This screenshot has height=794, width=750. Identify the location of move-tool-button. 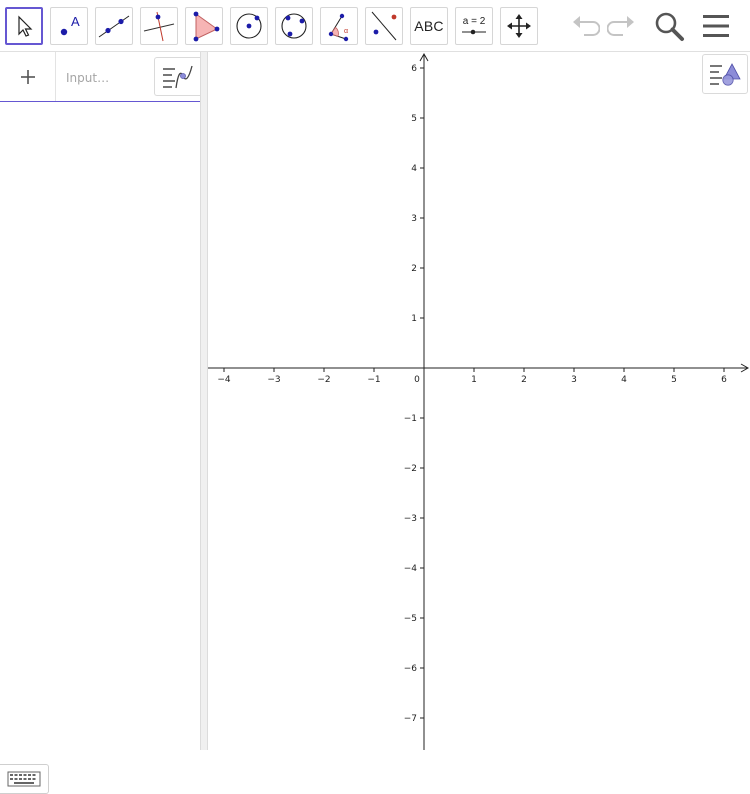
(24, 26).